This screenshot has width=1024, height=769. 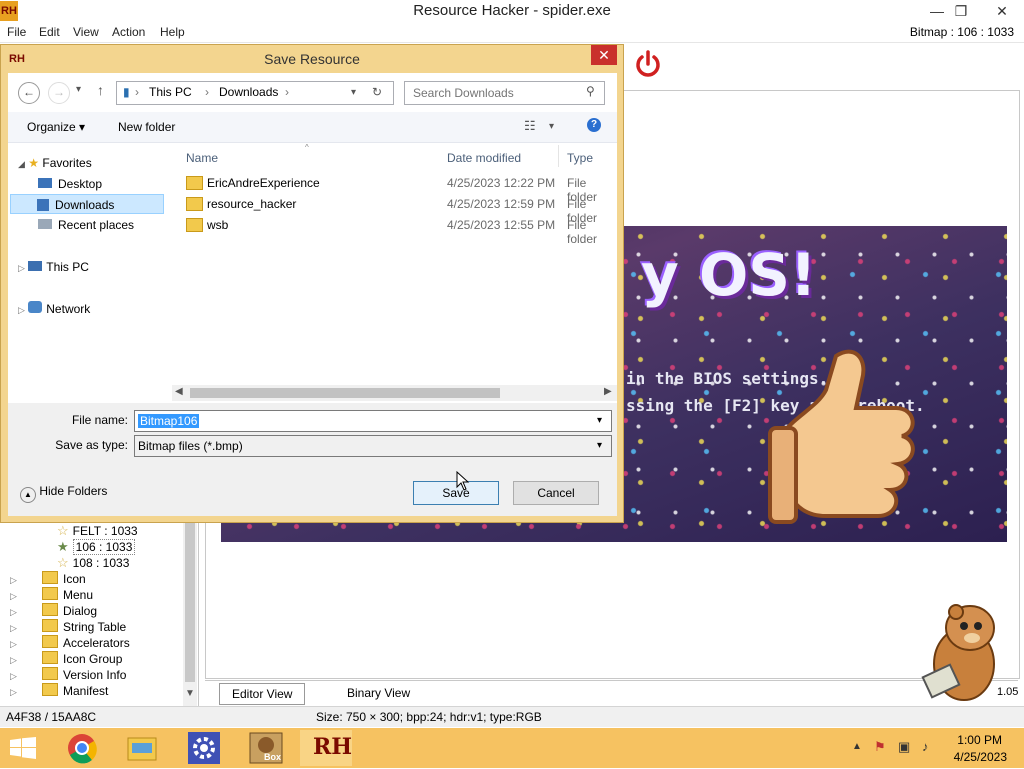 What do you see at coordinates (23, 749) in the screenshot?
I see `start-button-icon` at bounding box center [23, 749].